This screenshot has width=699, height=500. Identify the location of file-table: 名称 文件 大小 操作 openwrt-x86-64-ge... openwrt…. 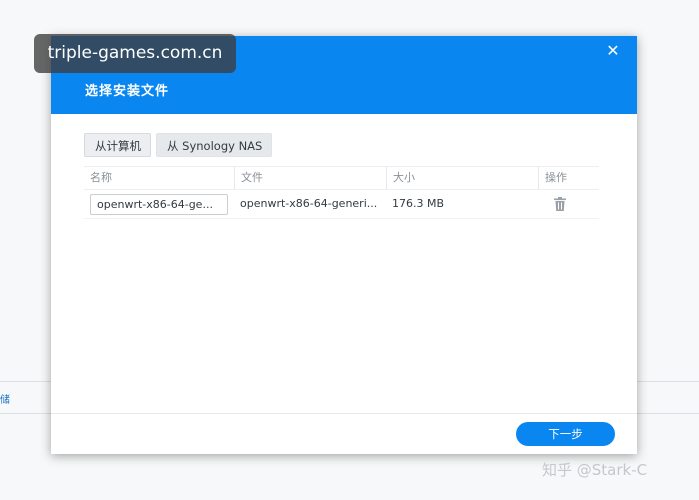
(341, 192).